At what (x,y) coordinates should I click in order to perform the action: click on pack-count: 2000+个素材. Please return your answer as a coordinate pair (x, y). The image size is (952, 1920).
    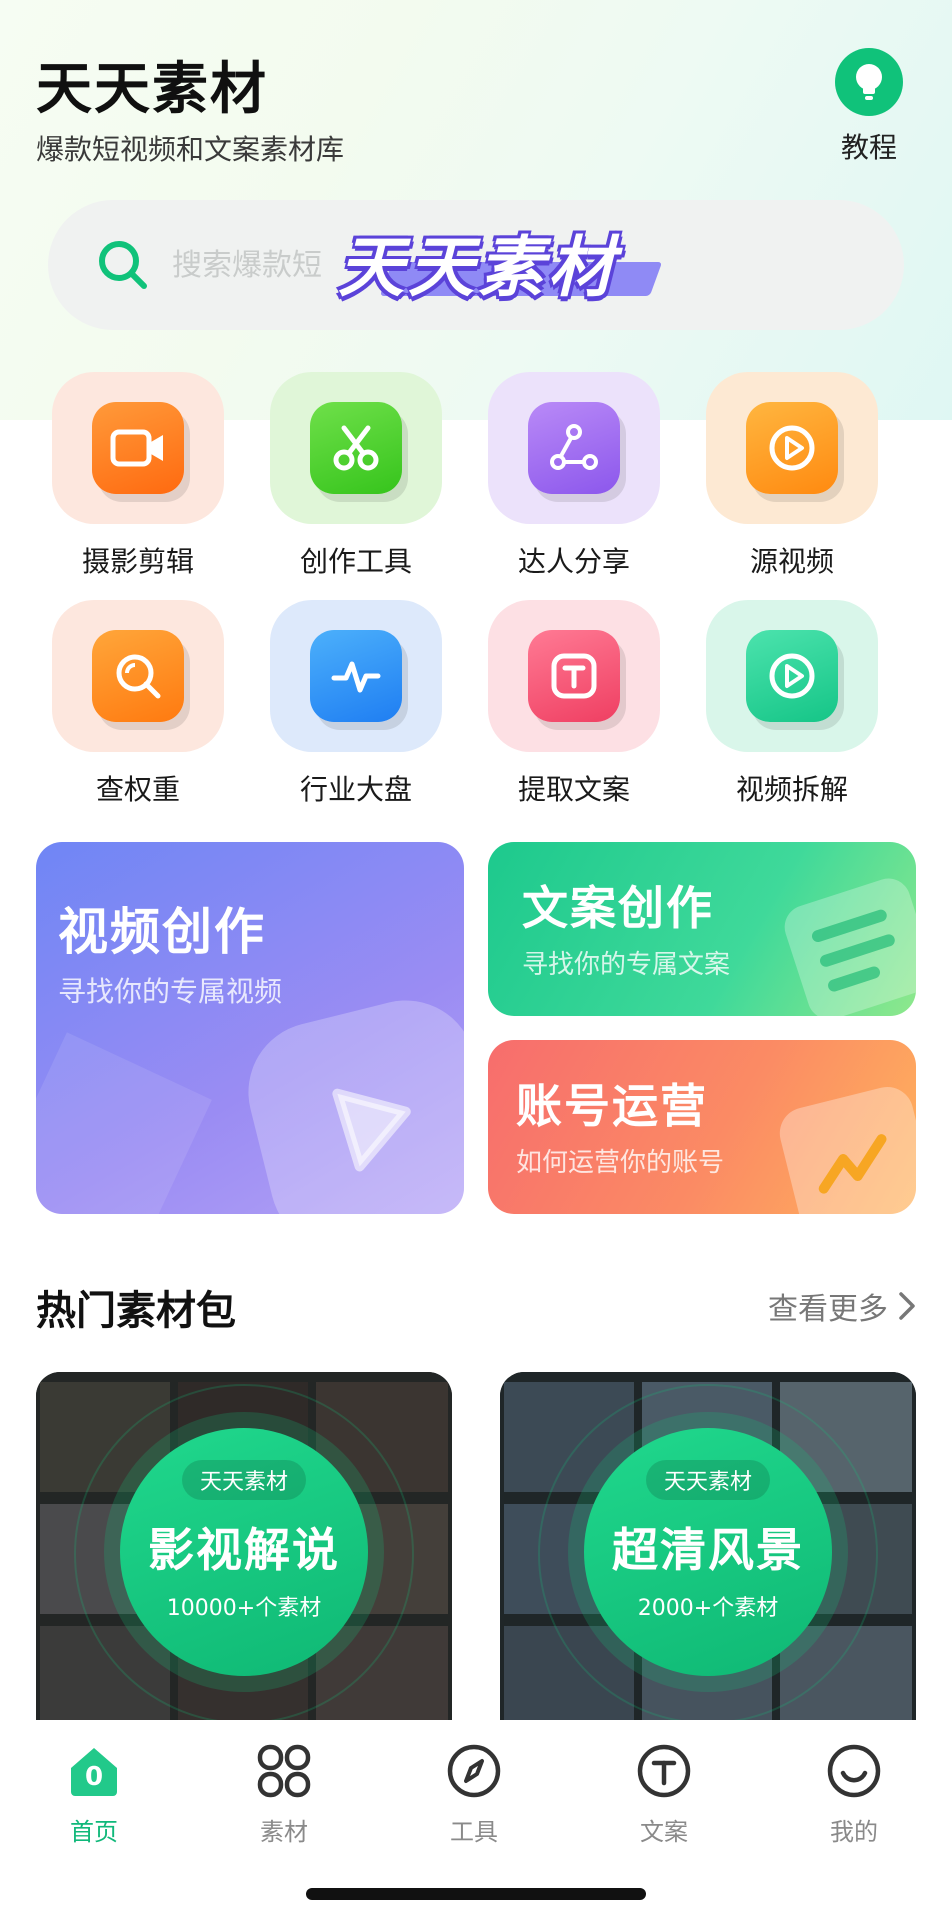
    Looking at the image, I should click on (708, 1608).